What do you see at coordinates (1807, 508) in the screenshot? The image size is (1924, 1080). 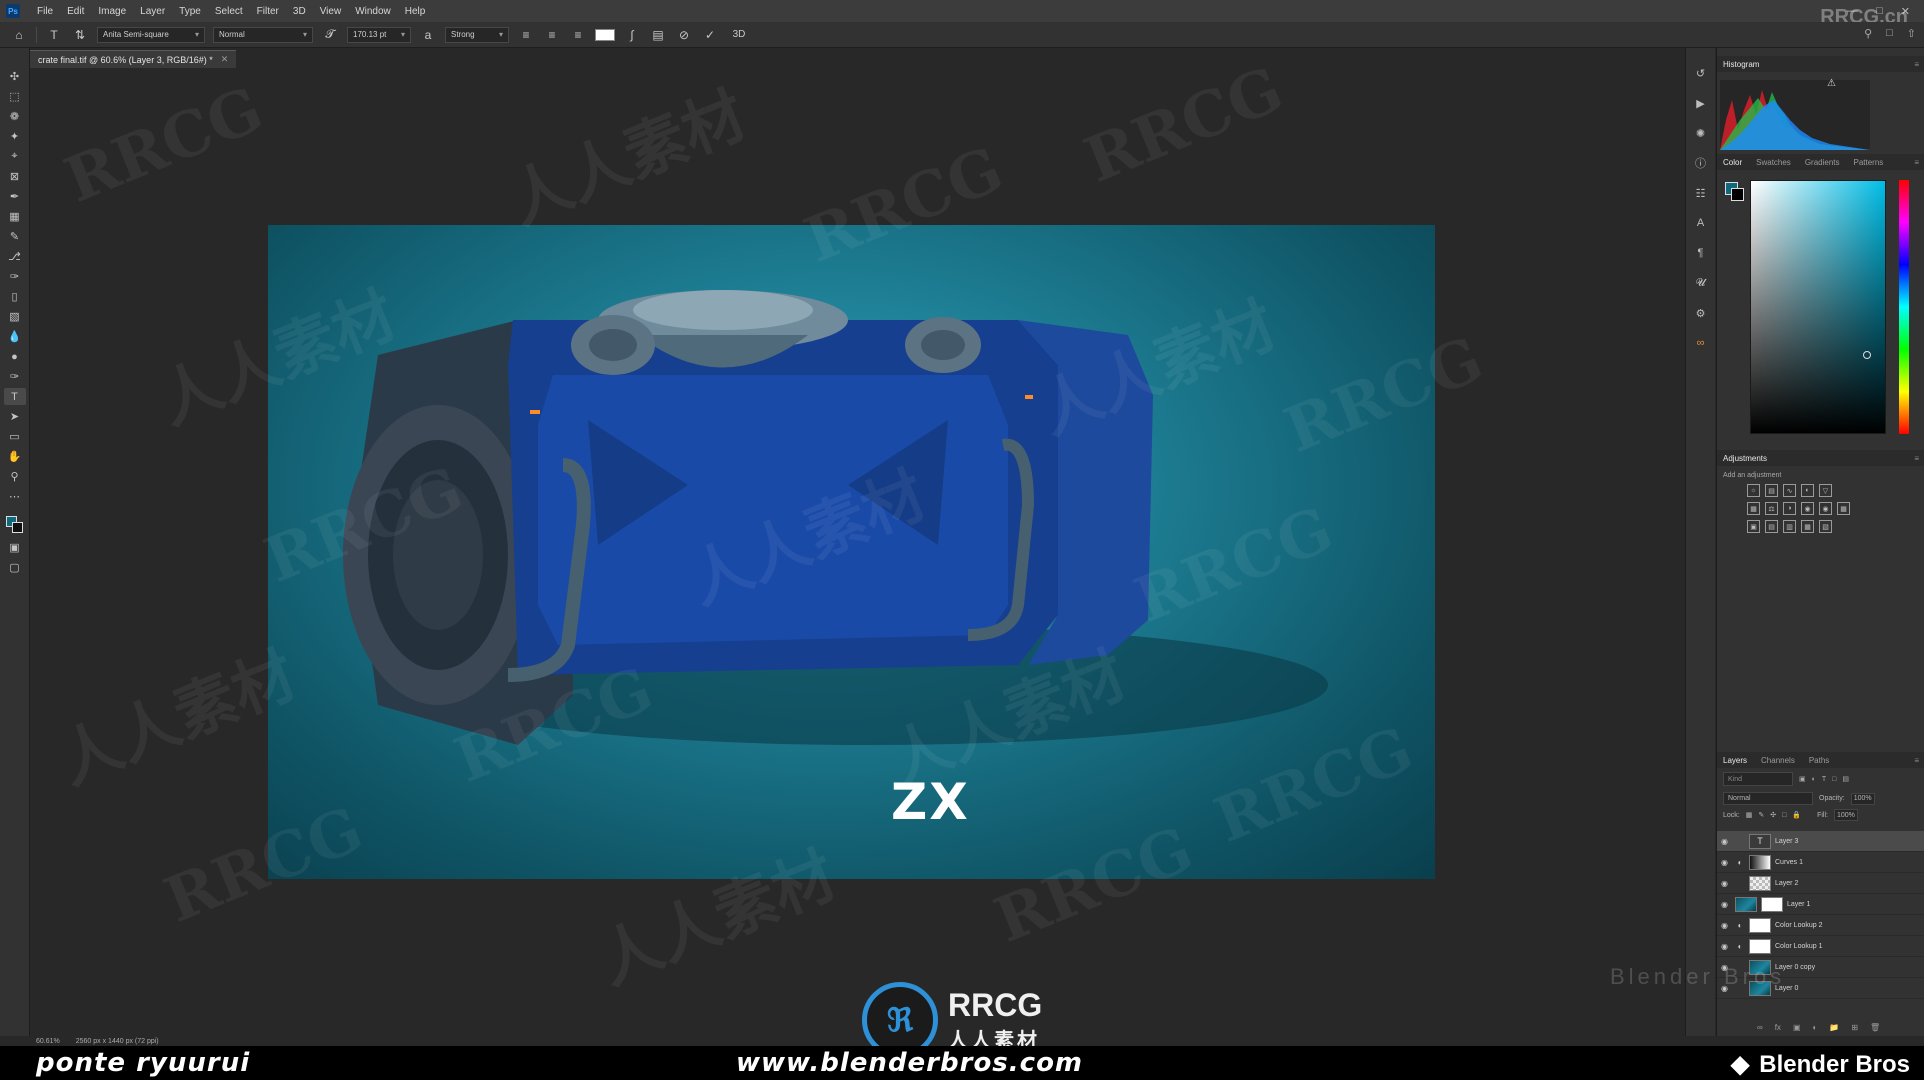 I see `photo-filter-icon: ◉` at bounding box center [1807, 508].